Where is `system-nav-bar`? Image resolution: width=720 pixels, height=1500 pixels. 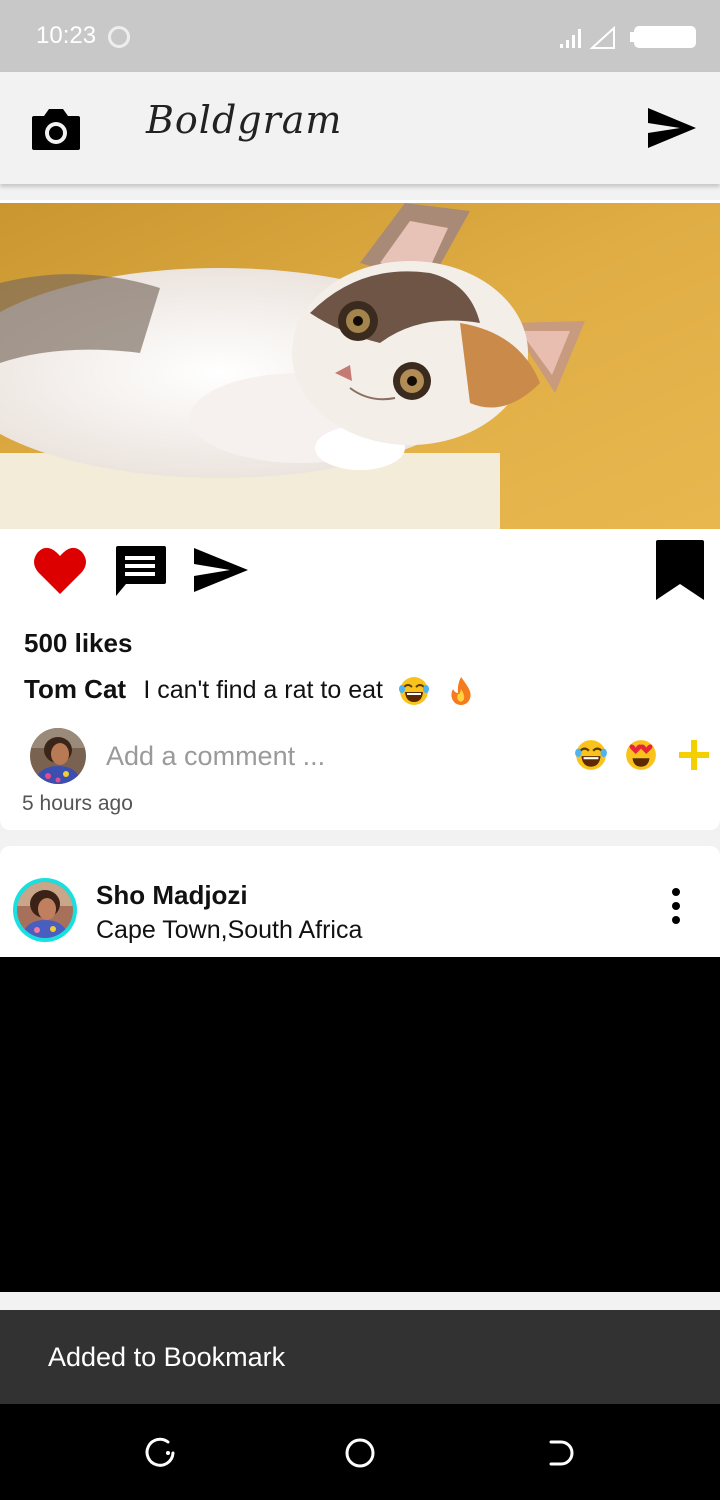
system-nav-bar is located at coordinates (360, 1452).